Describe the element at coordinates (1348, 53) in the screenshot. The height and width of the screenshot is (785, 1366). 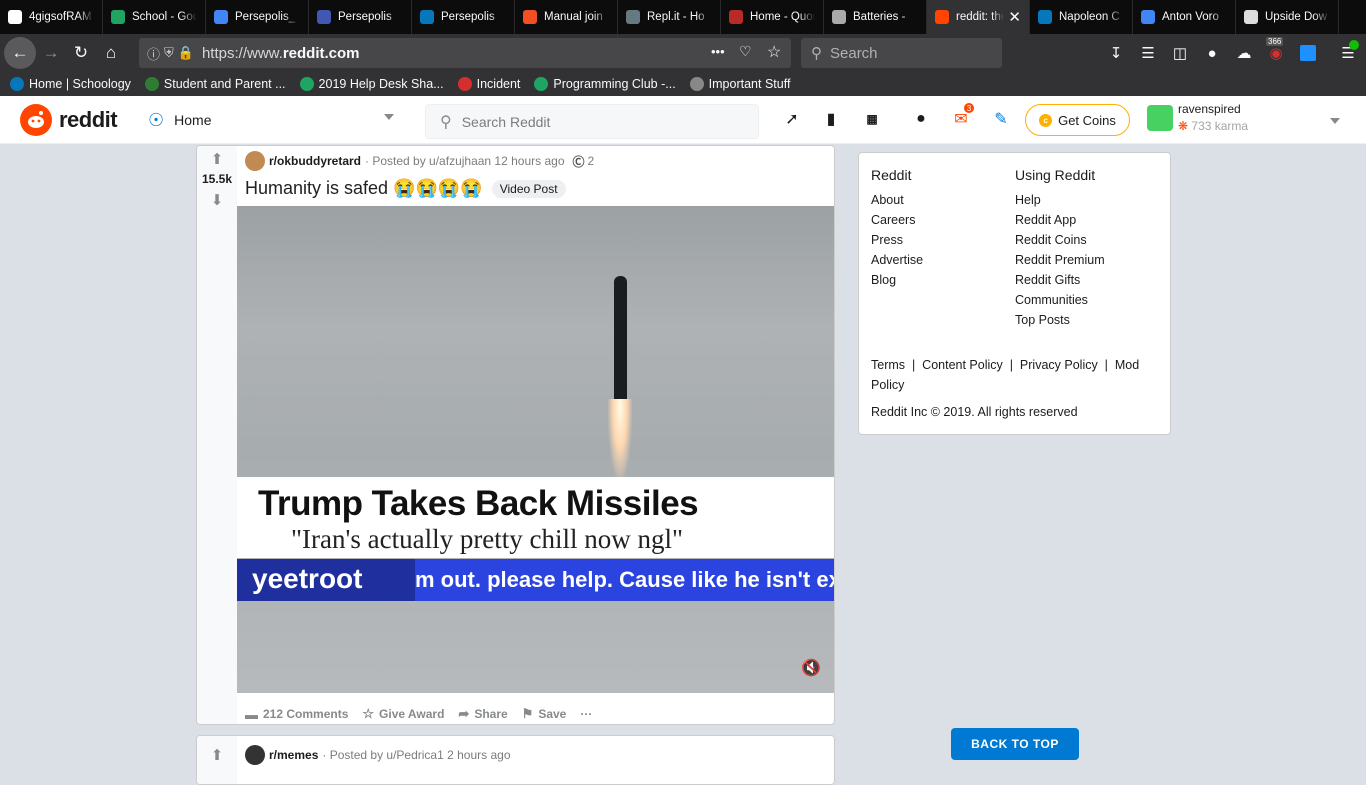
I see `menu-icon: ☰` at that location.